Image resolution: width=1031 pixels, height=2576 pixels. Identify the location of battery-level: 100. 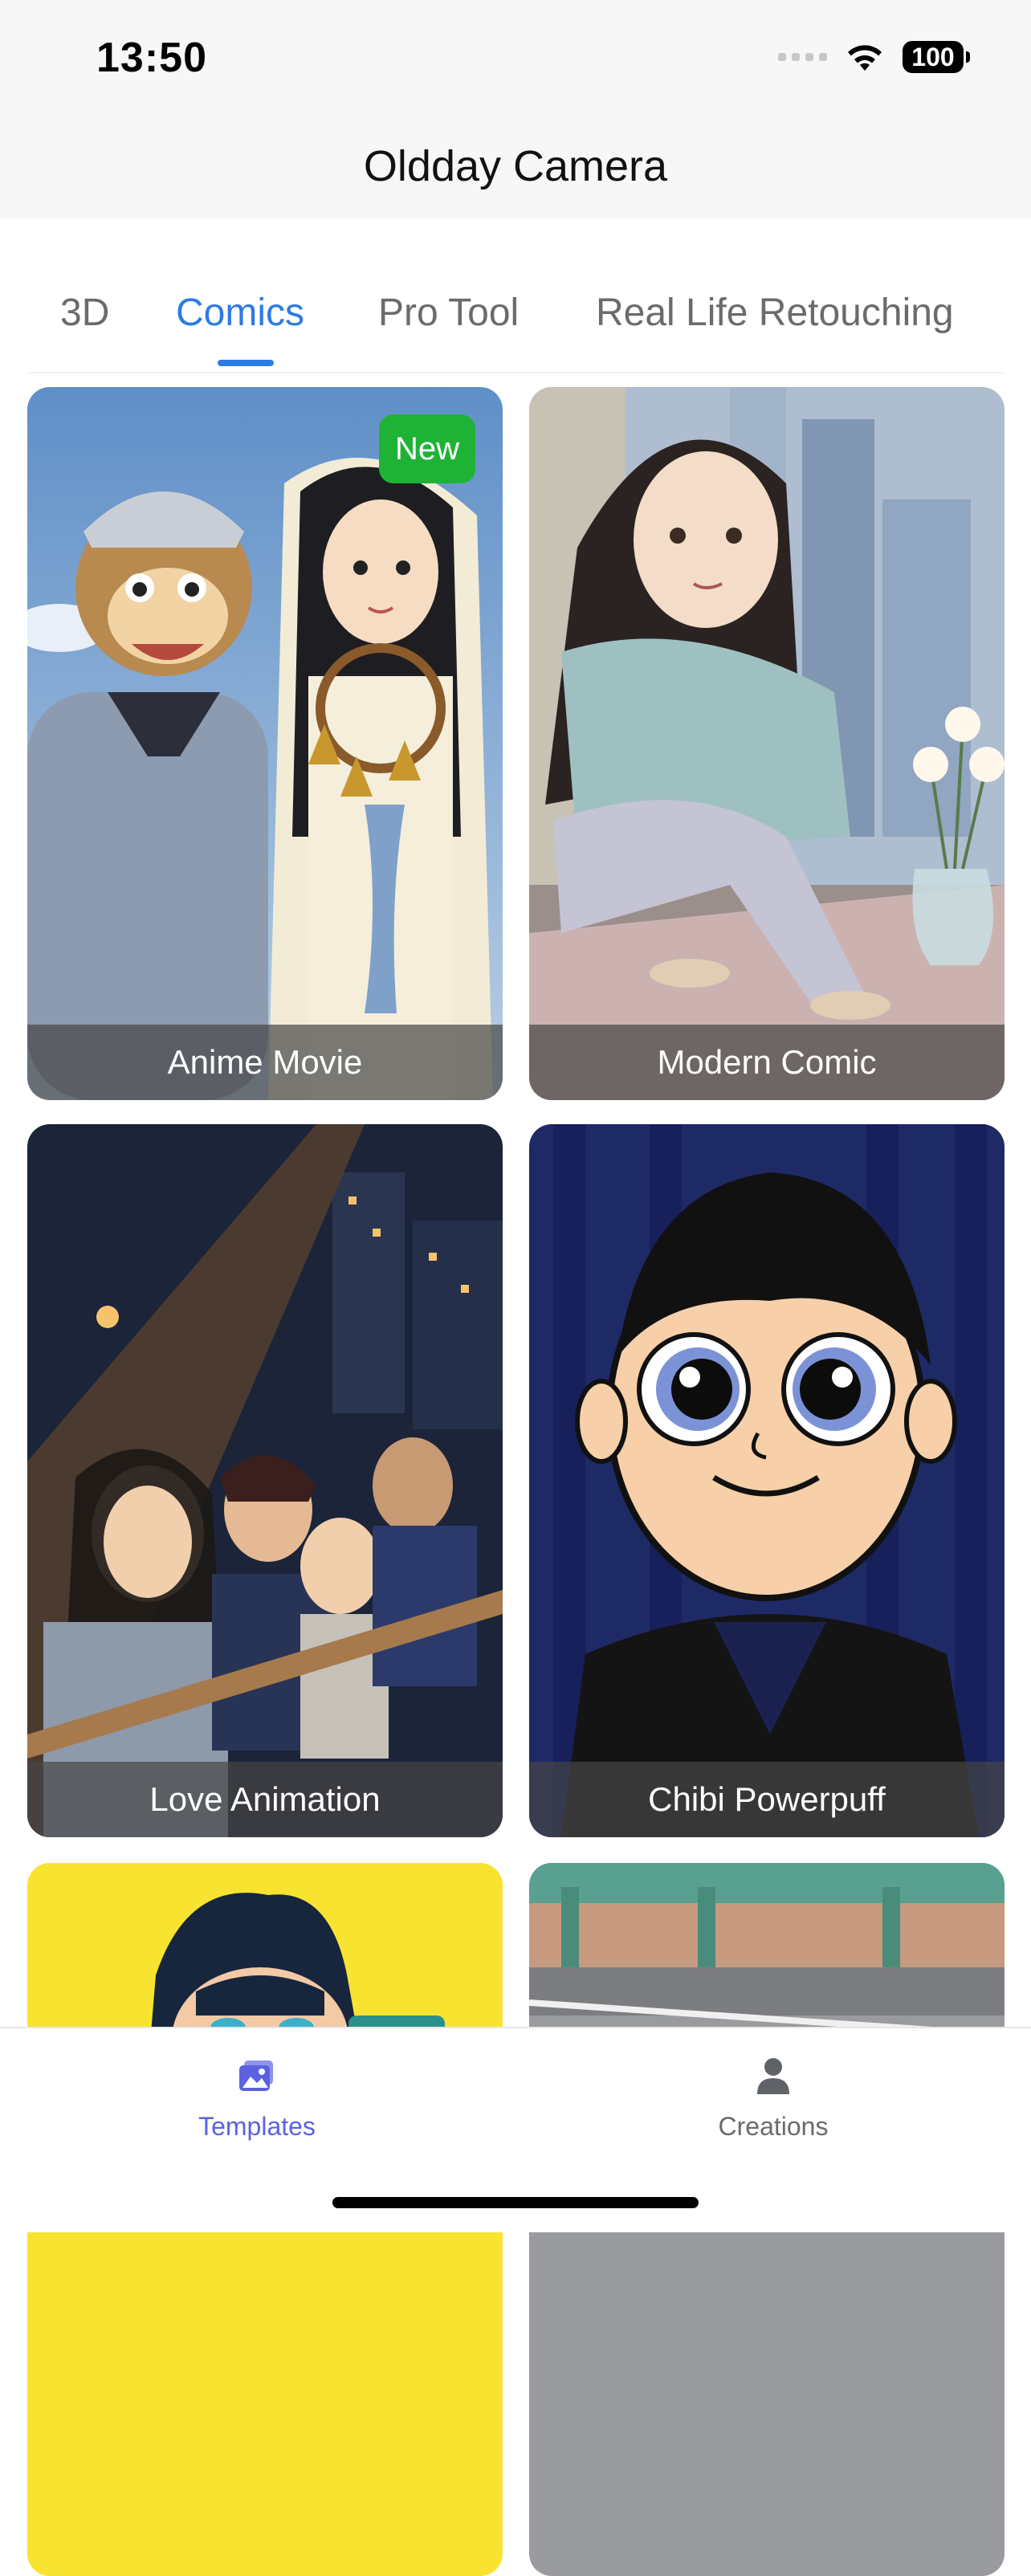
(933, 56).